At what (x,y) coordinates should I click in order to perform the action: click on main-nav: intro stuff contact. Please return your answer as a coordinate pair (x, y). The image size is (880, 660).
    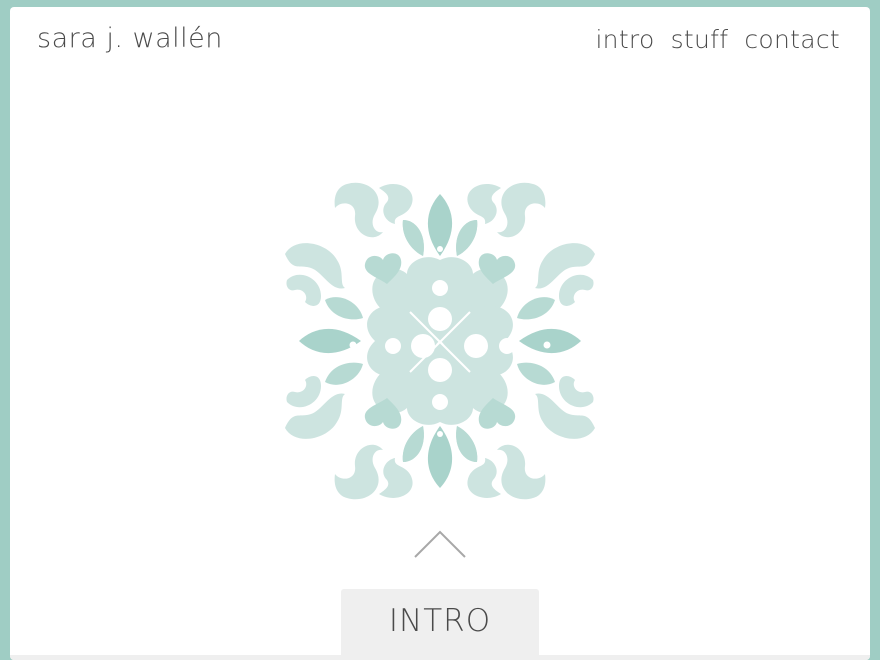
    Looking at the image, I should click on (717, 39).